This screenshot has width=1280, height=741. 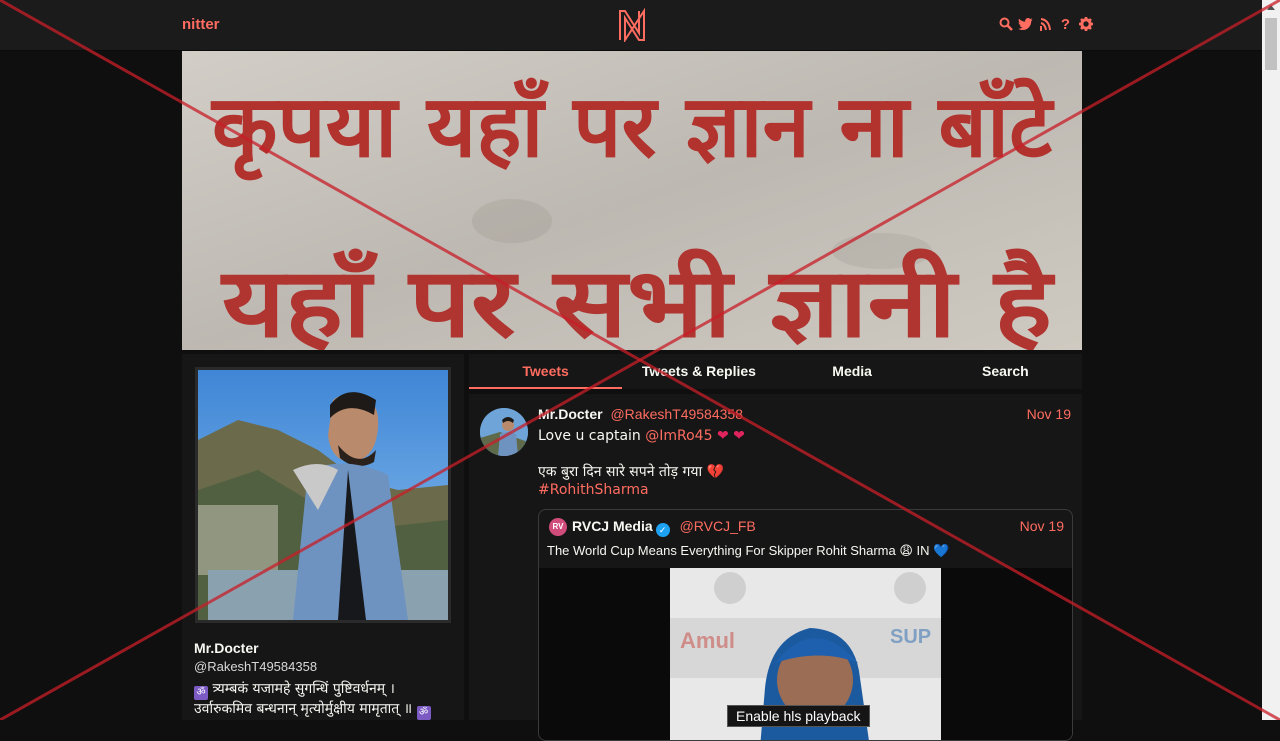 I want to click on tweet-avatar, so click(x=504, y=432).